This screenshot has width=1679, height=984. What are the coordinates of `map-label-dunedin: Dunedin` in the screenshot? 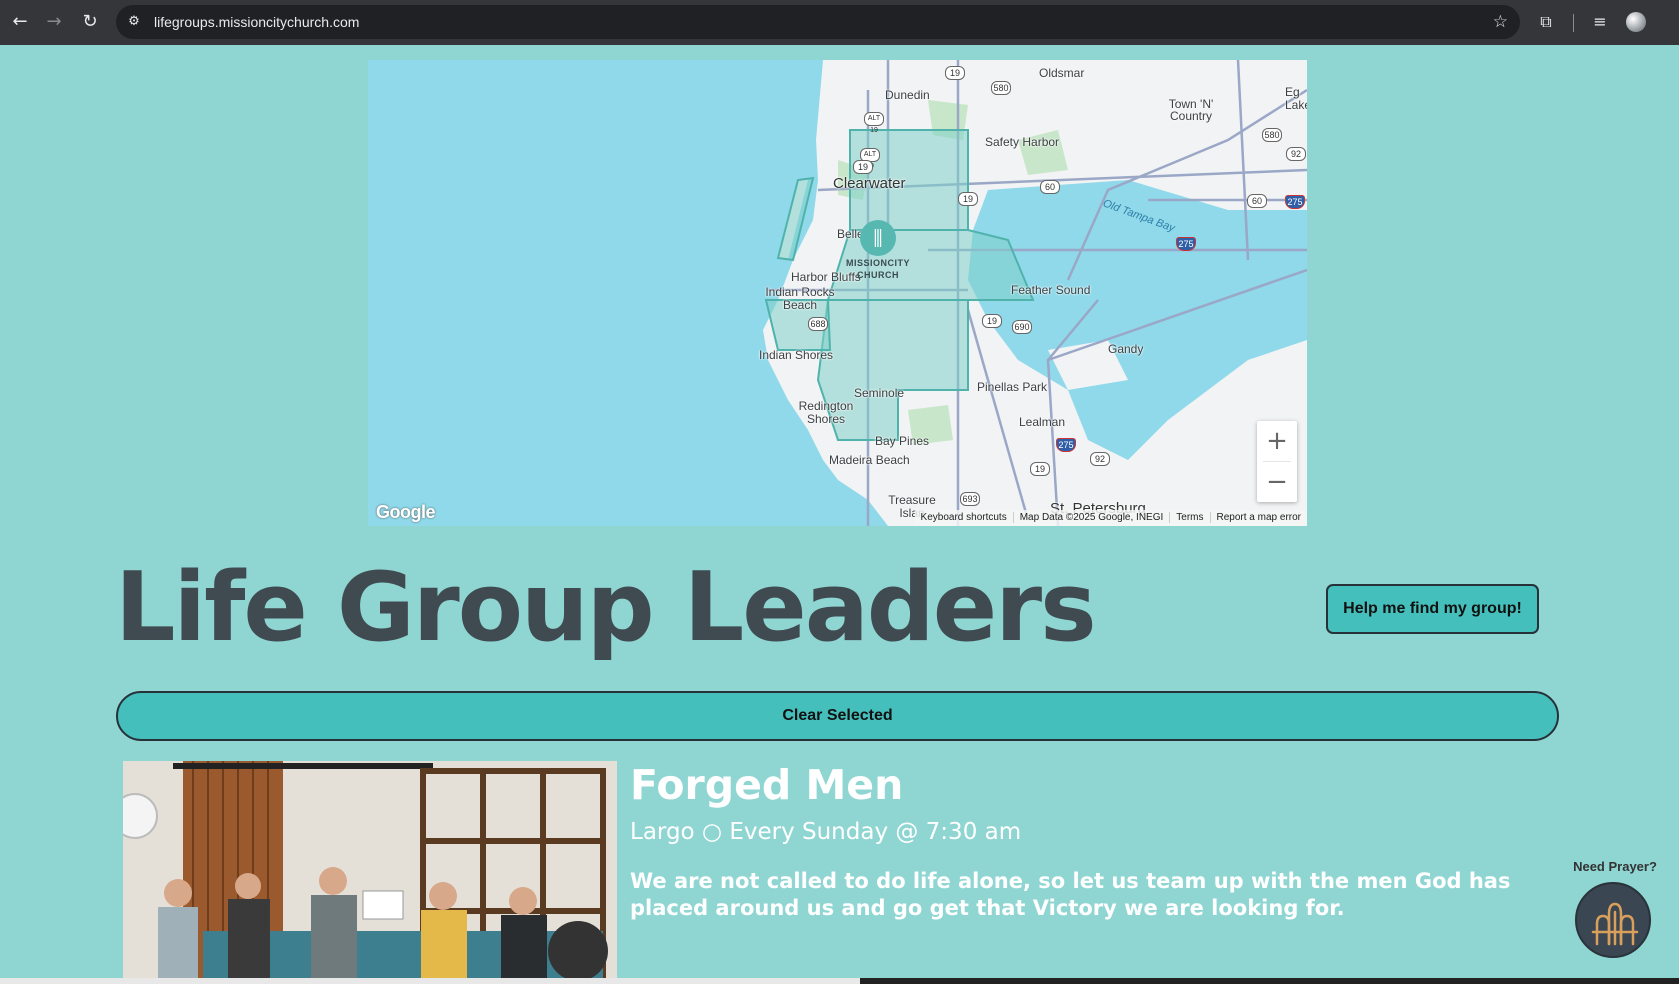 It's located at (907, 95).